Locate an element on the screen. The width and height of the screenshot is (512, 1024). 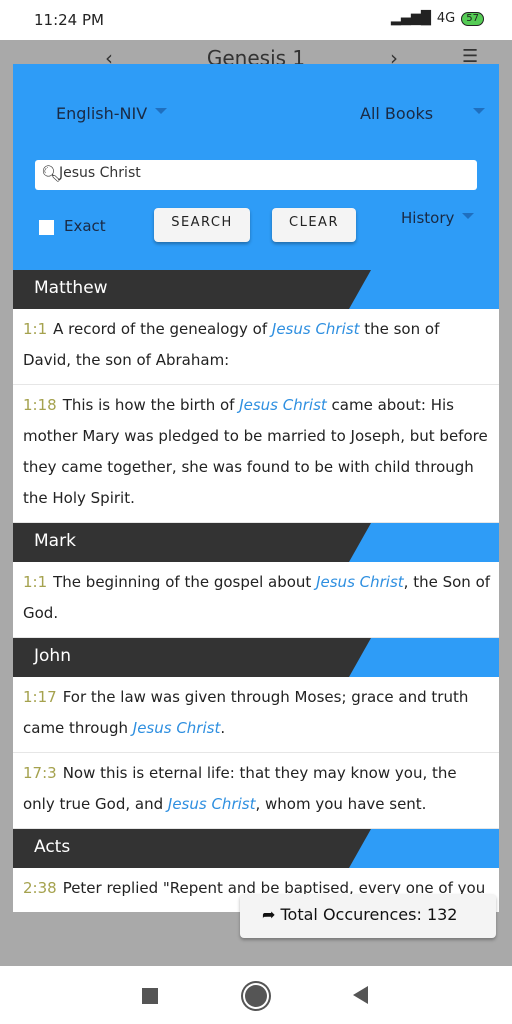
history-dropdown: History is located at coordinates (438, 218).